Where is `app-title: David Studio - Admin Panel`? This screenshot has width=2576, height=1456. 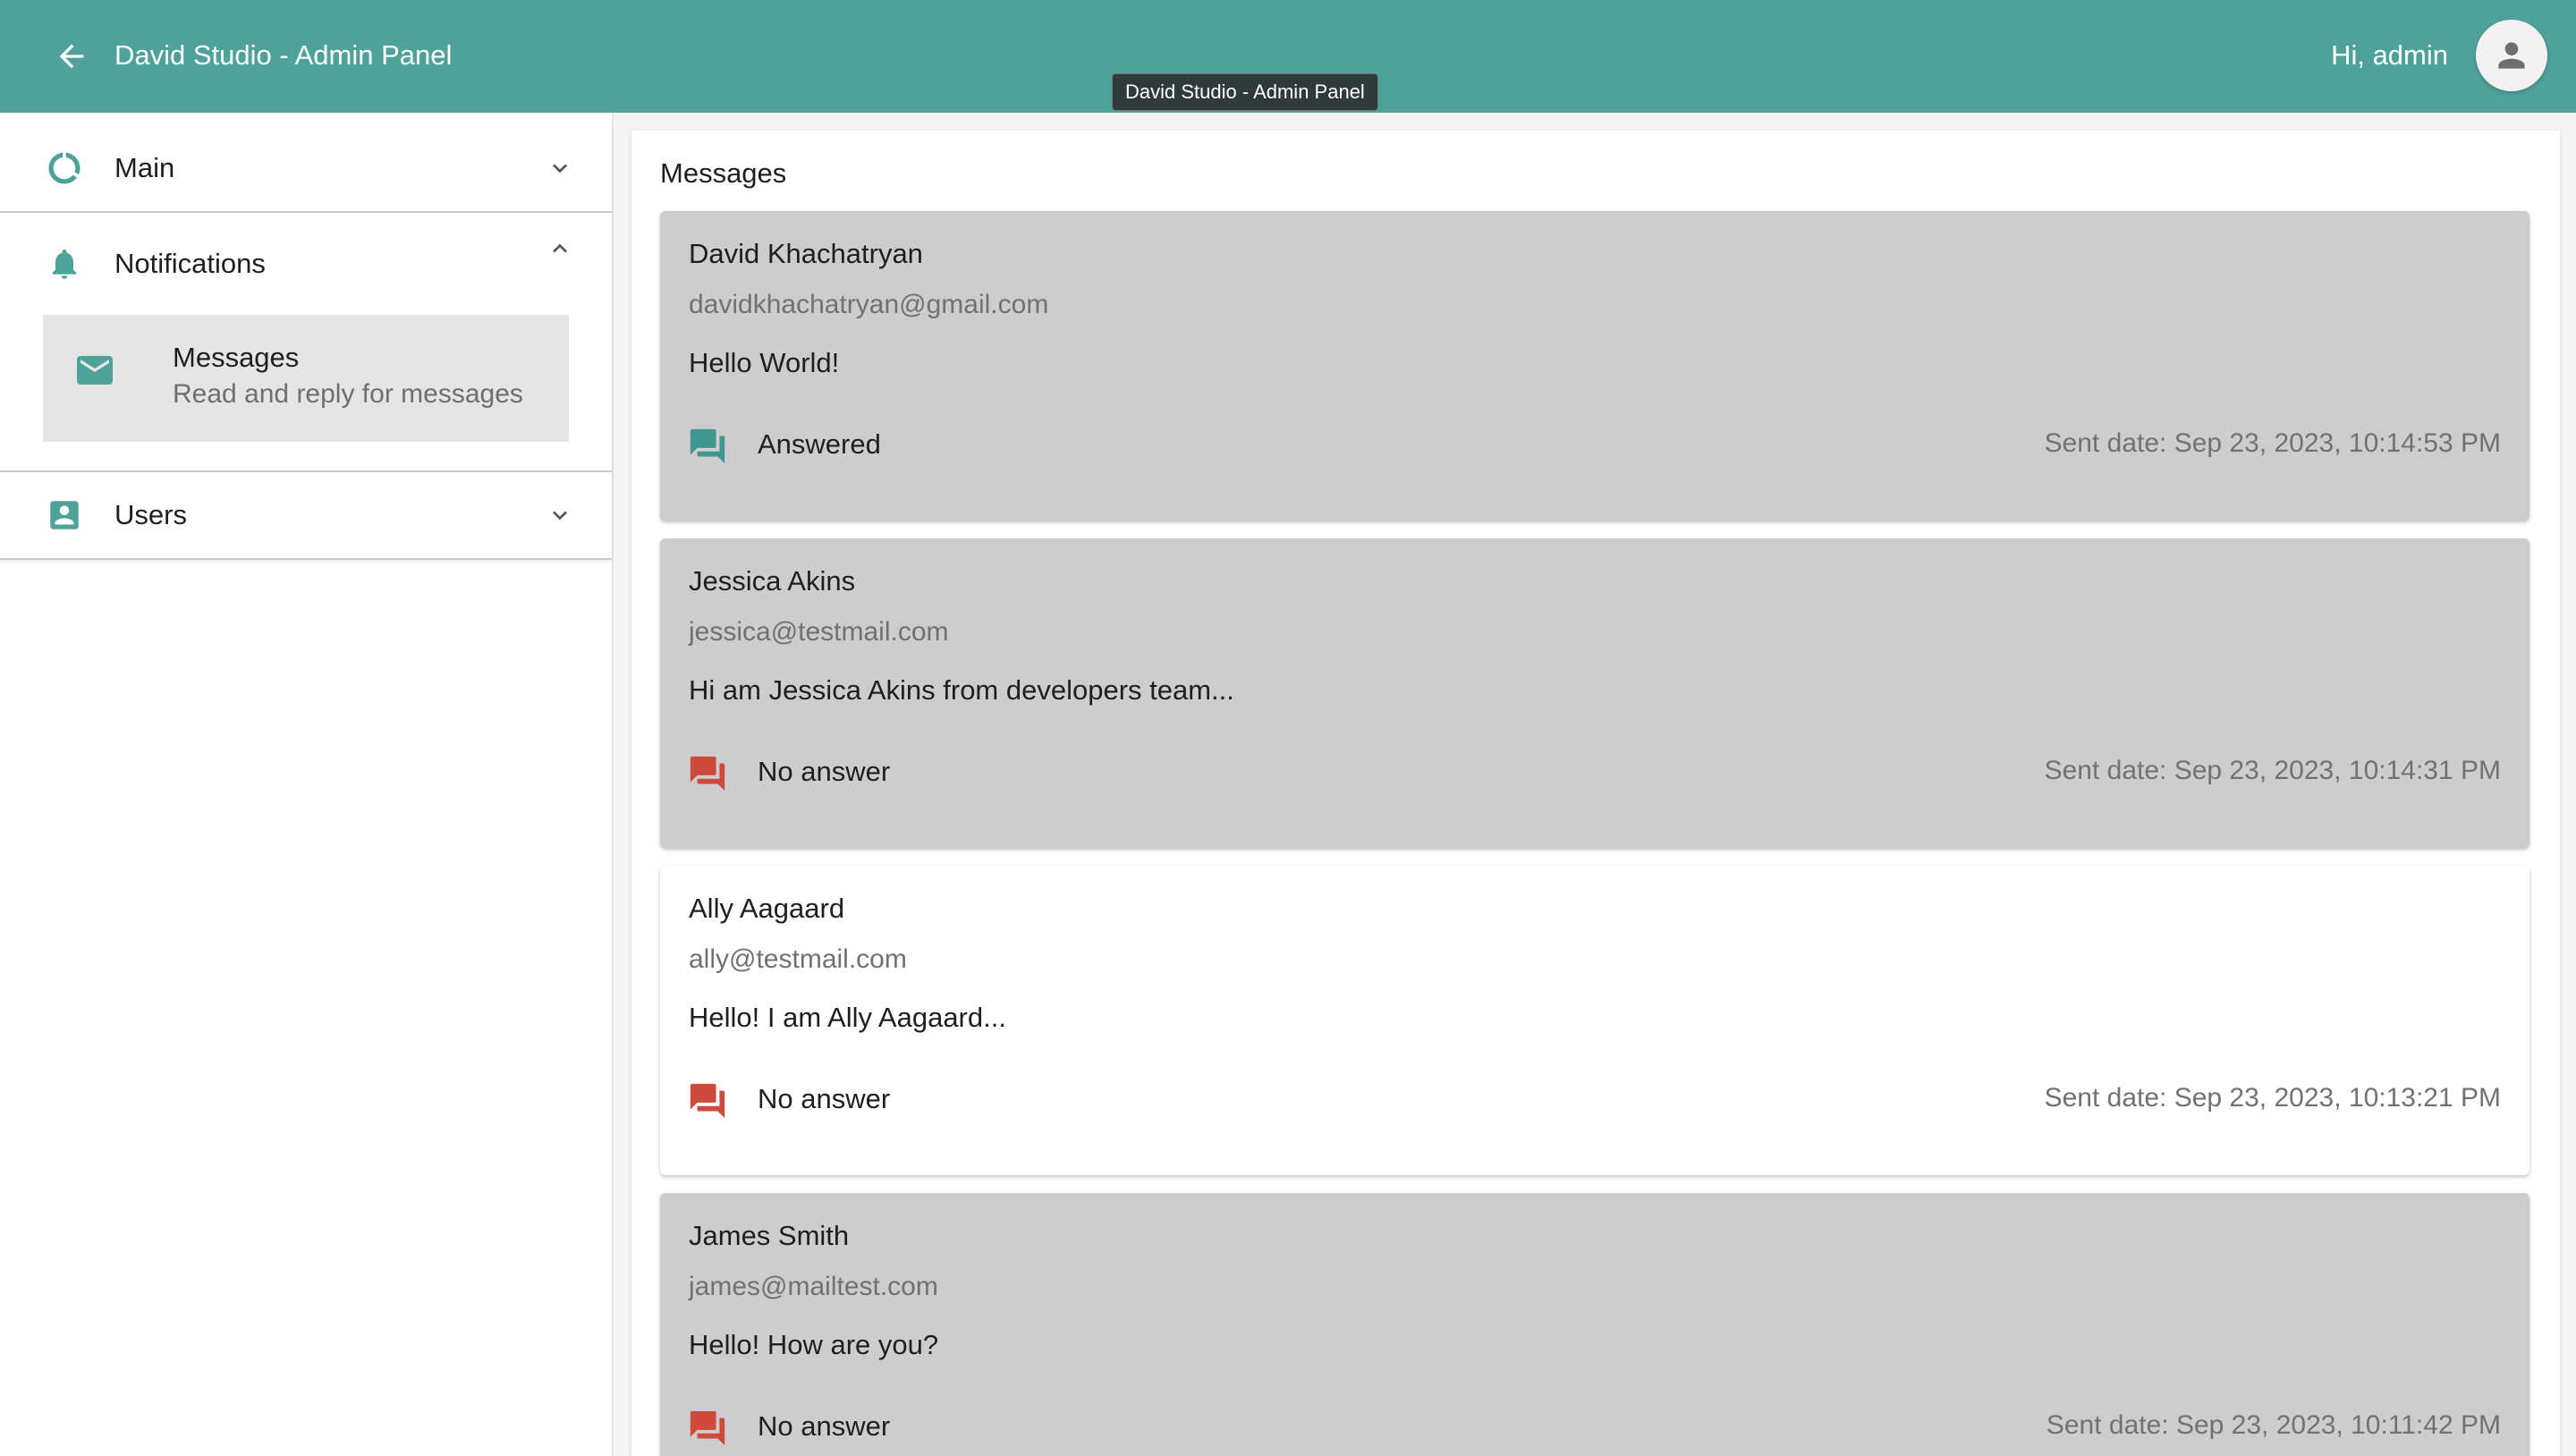
app-title: David Studio - Admin Panel is located at coordinates (283, 55).